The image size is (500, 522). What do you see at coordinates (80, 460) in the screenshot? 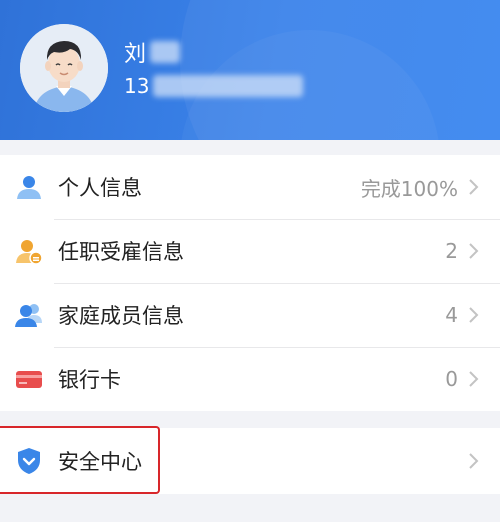
I see `highlight-box` at bounding box center [80, 460].